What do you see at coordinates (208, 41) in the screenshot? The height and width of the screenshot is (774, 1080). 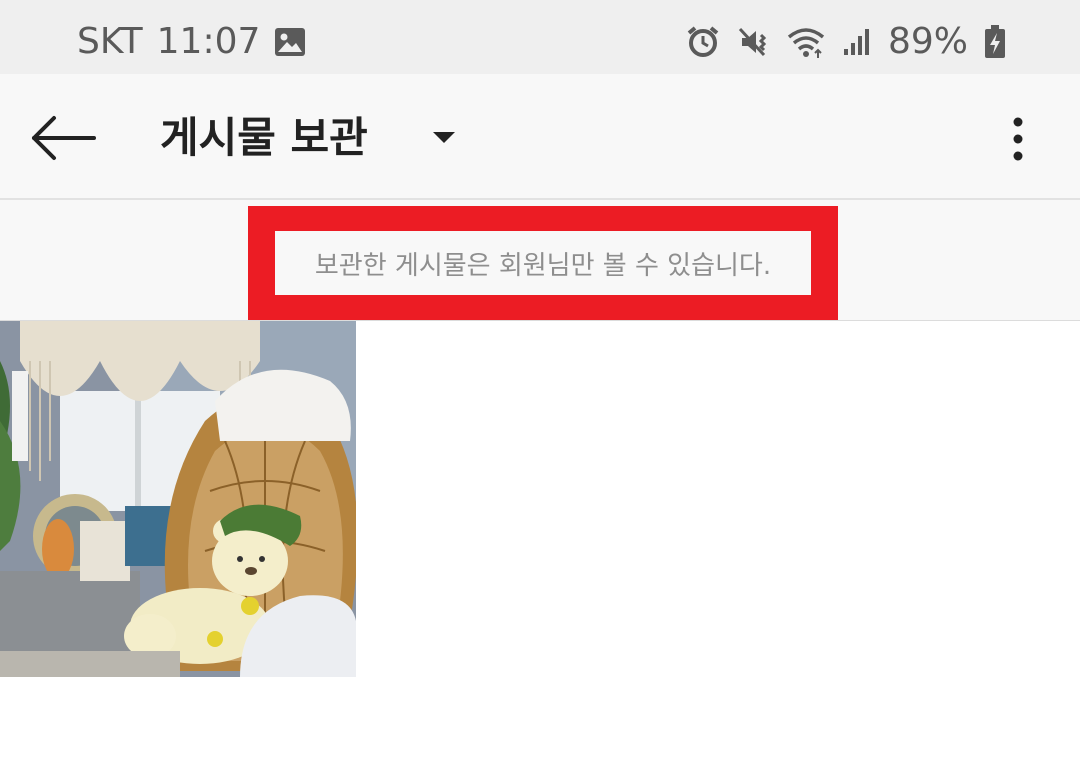 I see `clock: 11:07` at bounding box center [208, 41].